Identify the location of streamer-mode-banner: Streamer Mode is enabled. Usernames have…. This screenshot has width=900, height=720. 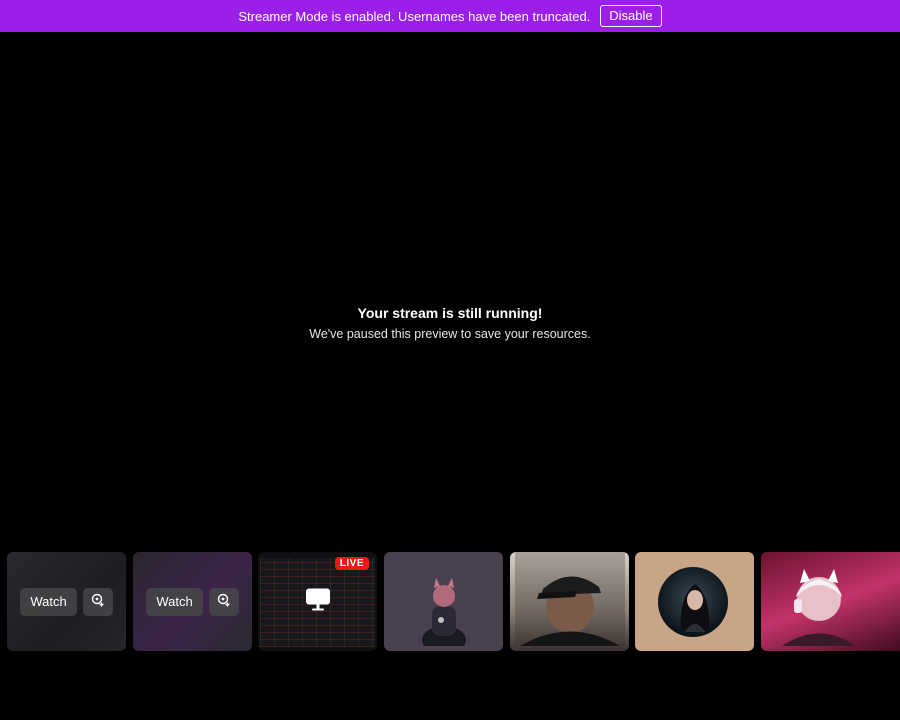
(450, 16).